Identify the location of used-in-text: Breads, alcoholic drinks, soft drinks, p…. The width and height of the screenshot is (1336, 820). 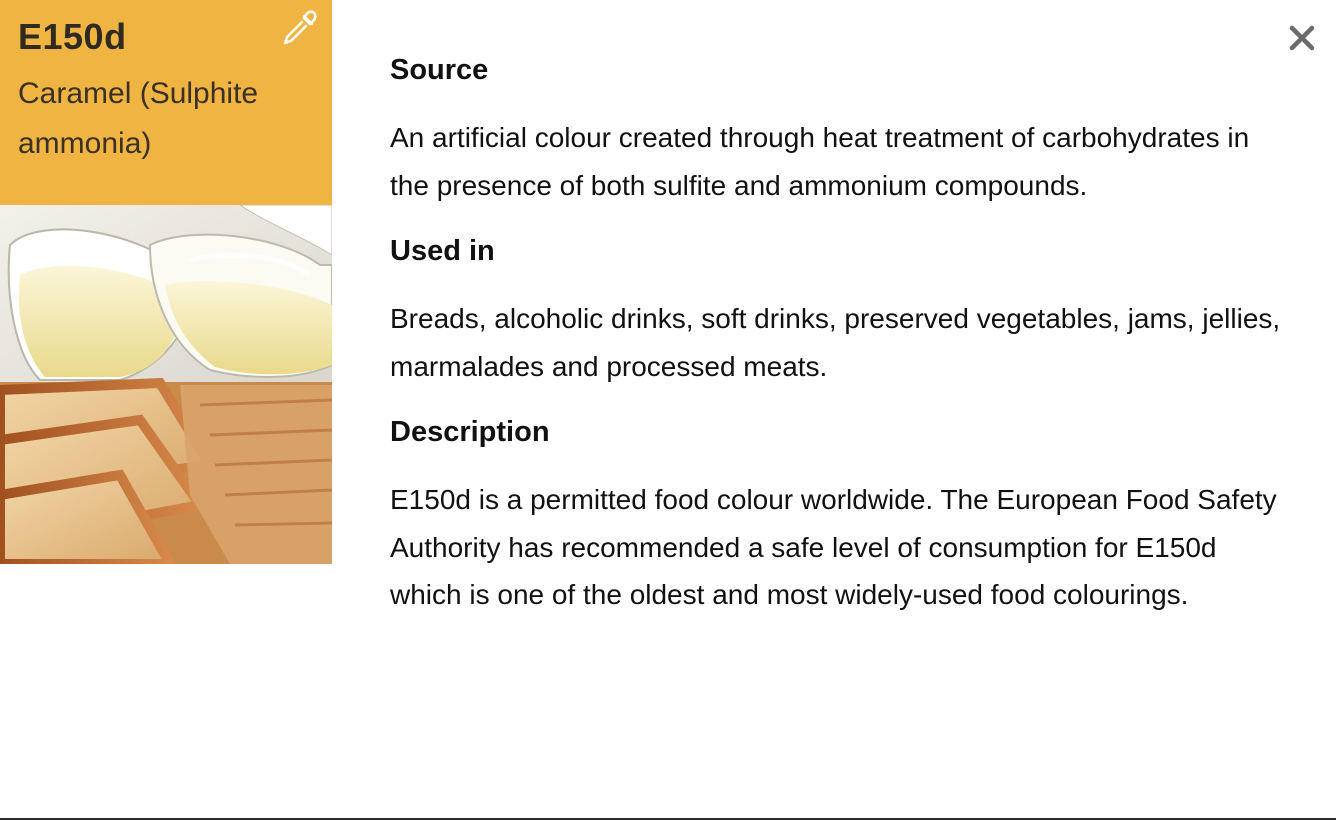
(835, 342).